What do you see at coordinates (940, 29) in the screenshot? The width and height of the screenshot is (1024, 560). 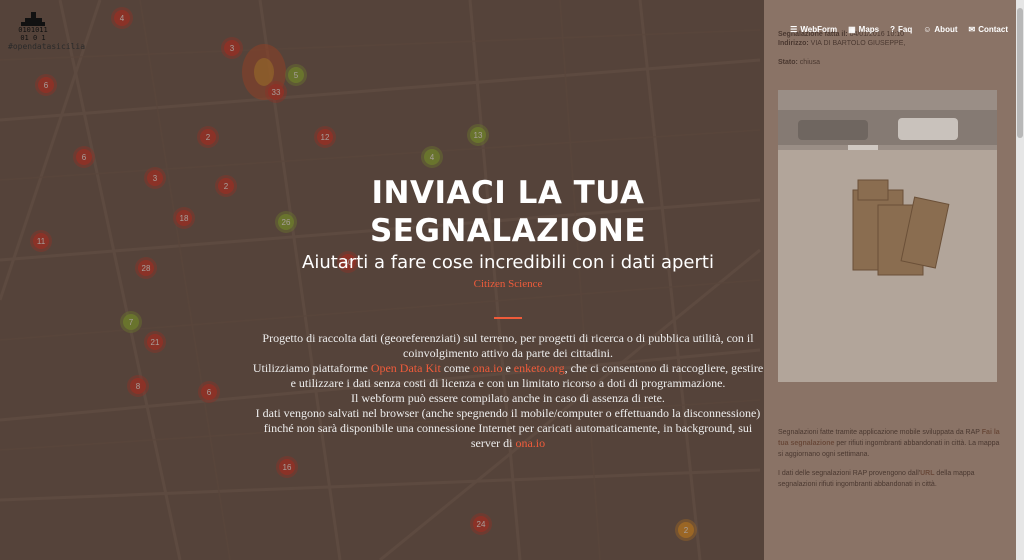 I see `nav-about: ☺ About` at bounding box center [940, 29].